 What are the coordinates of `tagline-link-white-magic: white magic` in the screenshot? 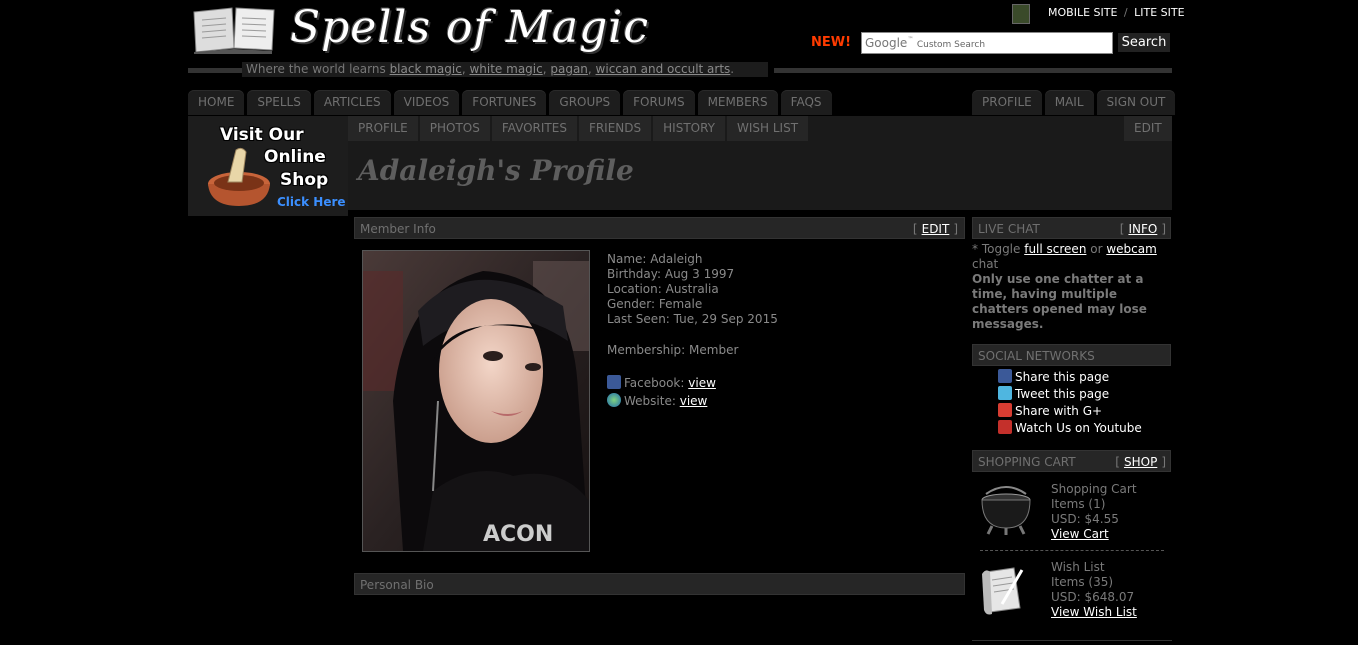 It's located at (505, 69).